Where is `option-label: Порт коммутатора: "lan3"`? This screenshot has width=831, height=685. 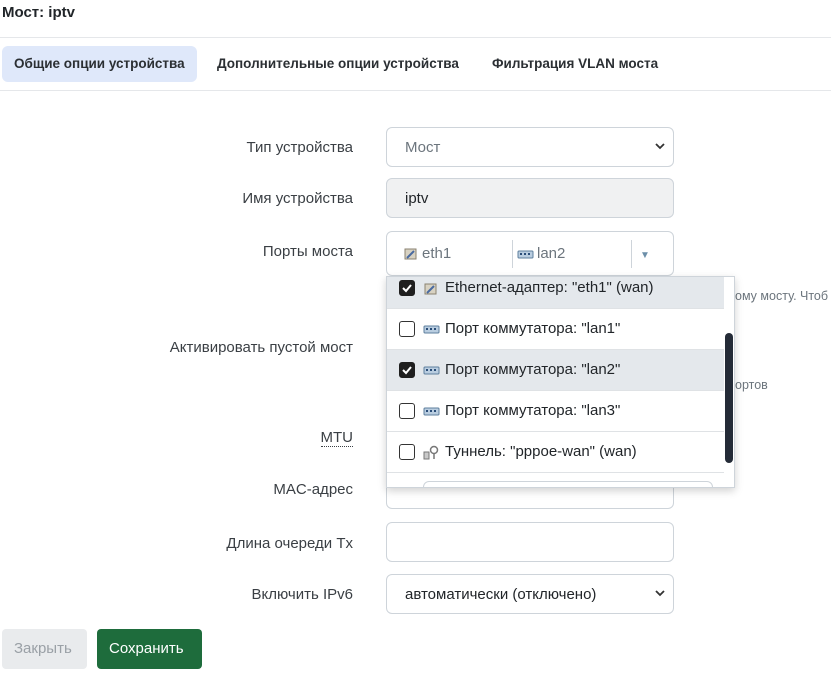
option-label: Порт коммутатора: "lan3" is located at coordinates (533, 410).